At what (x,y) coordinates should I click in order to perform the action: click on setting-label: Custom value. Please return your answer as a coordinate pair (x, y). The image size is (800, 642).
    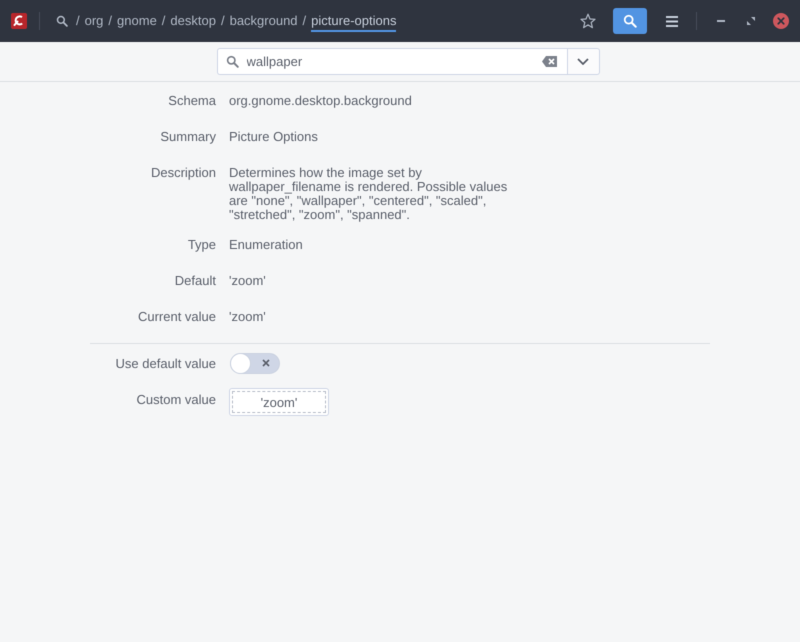
    Looking at the image, I should click on (176, 400).